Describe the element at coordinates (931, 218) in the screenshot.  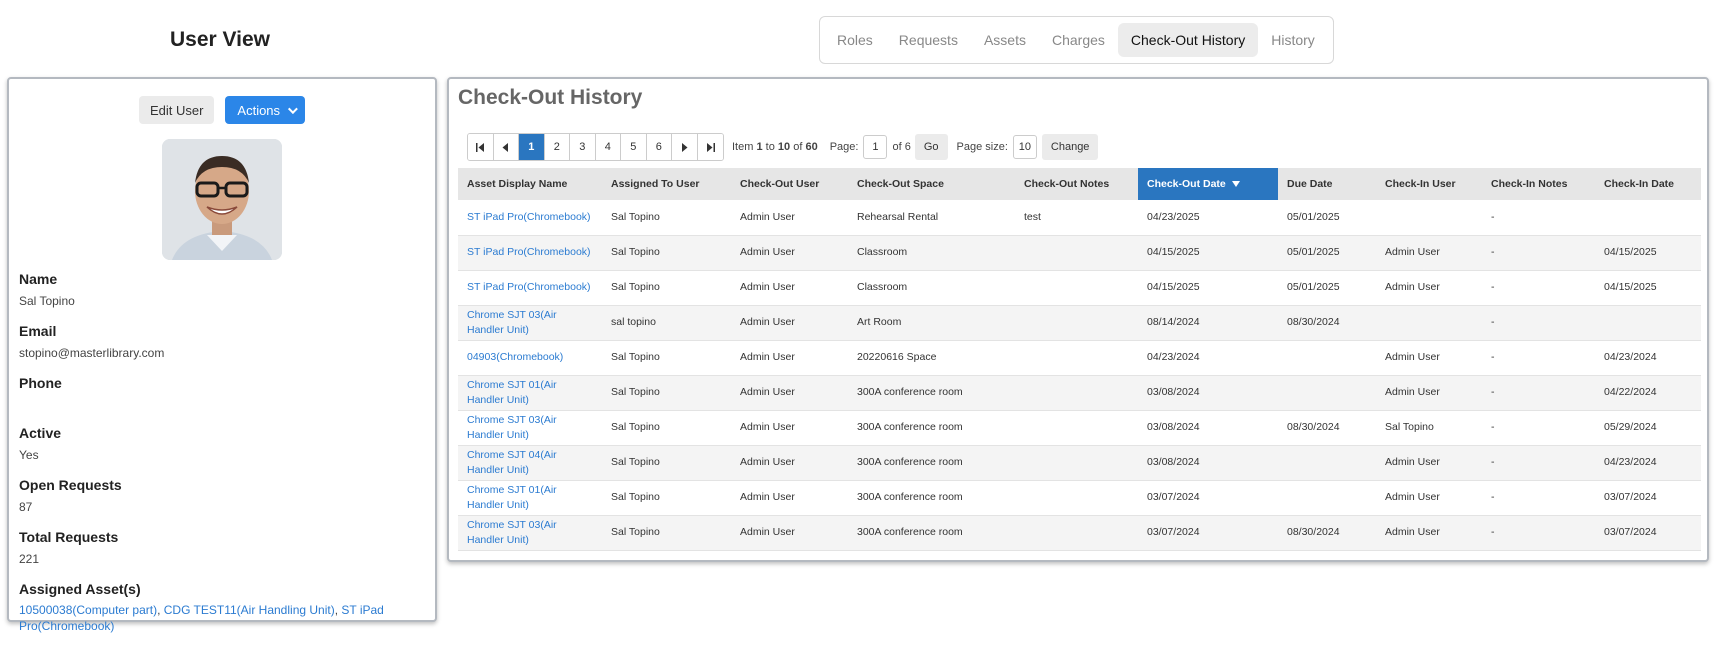
I see `table-cell: Rehearsal Rental` at that location.